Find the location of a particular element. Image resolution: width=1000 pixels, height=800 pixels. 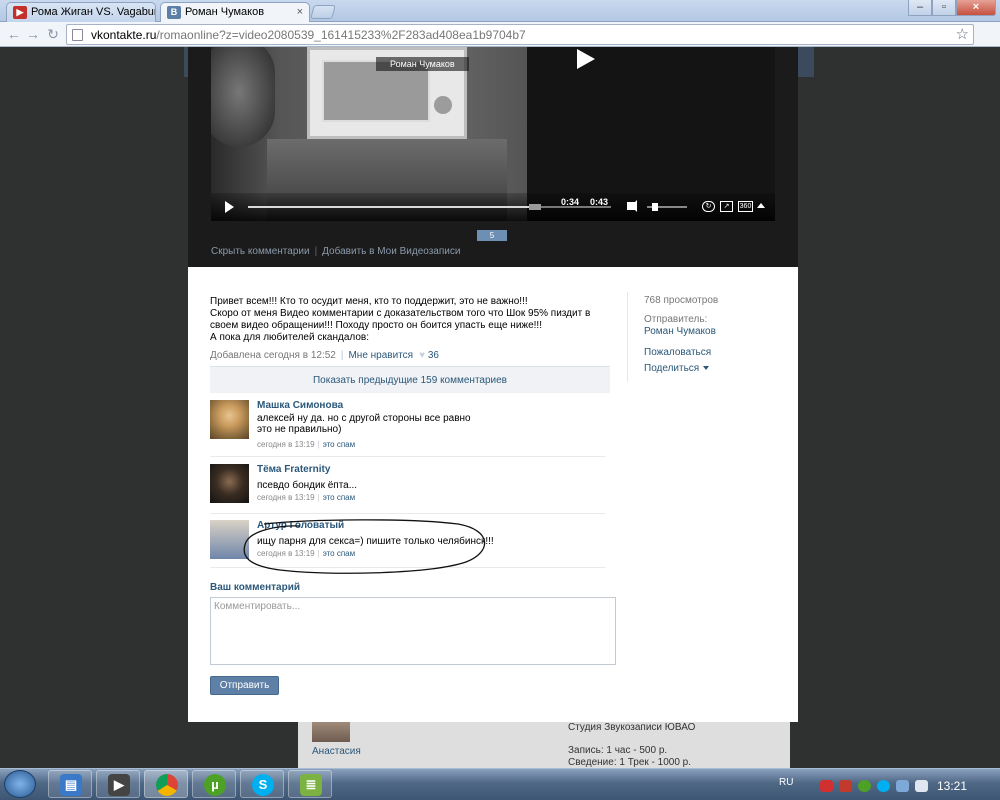

taskbar-chrome is located at coordinates (166, 784).